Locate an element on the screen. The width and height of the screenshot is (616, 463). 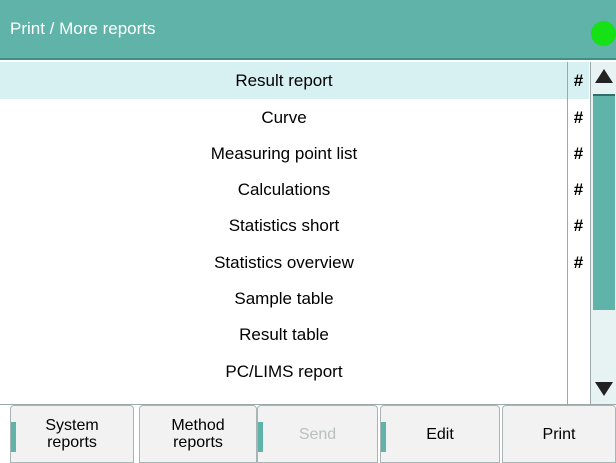
list-item-label: Measuring point list is located at coordinates (284, 153).